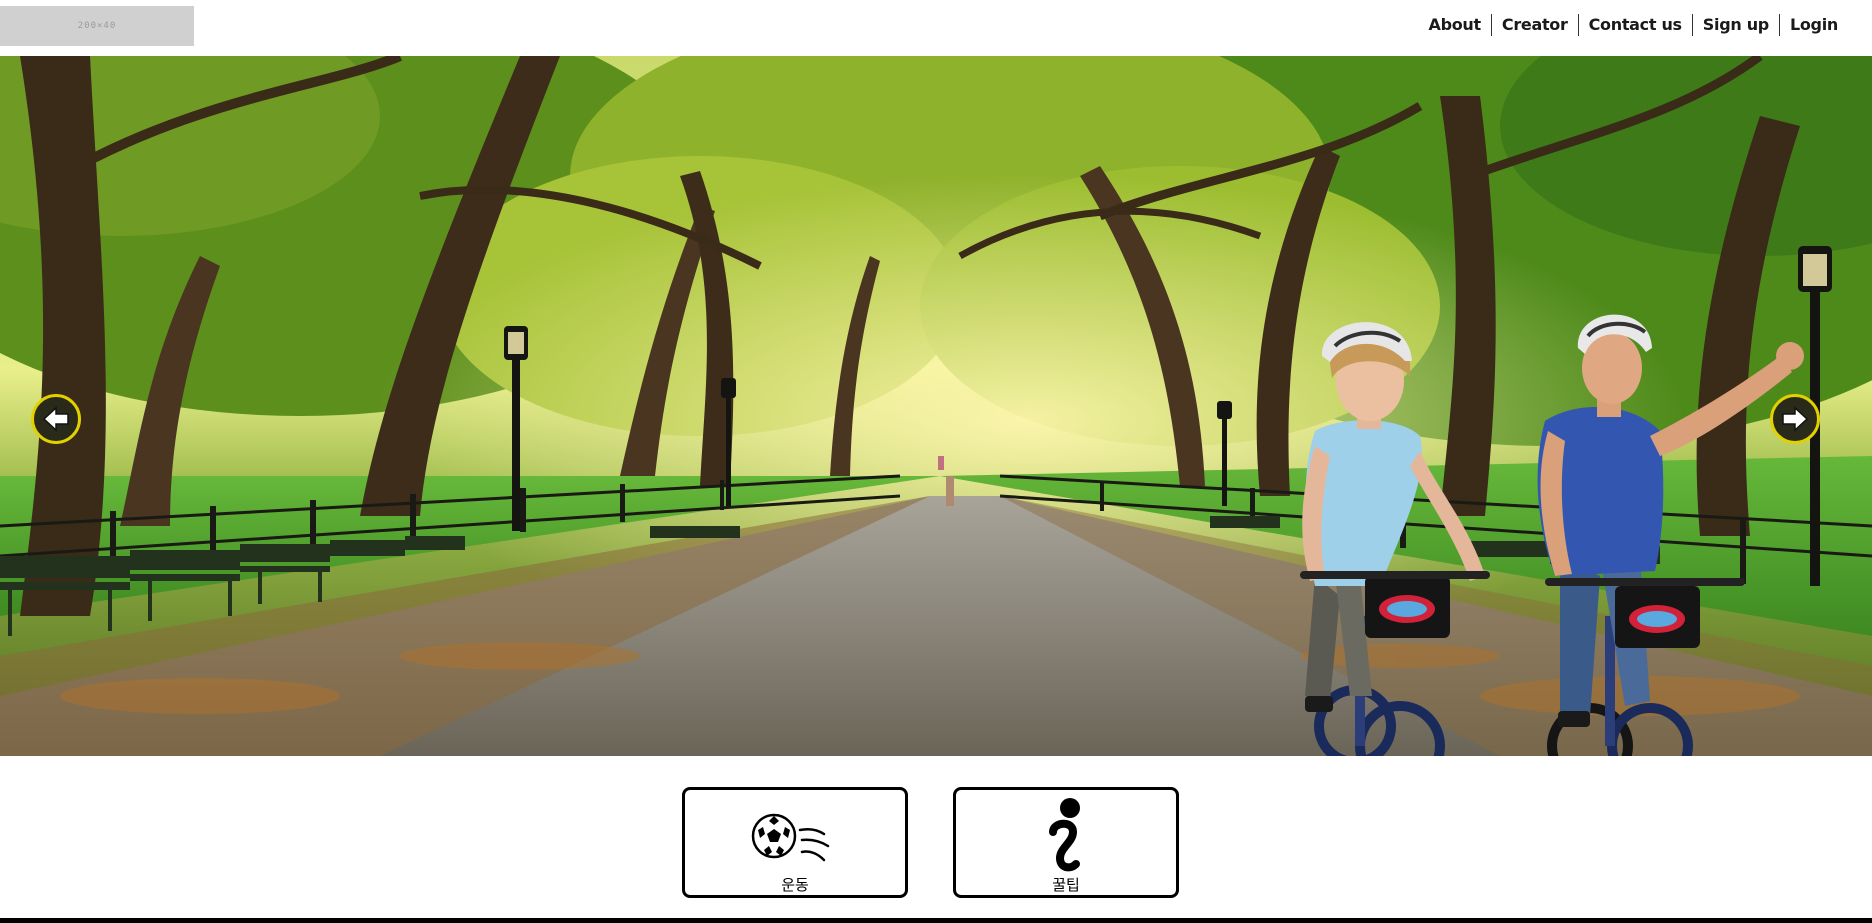 Image resolution: width=1872 pixels, height=923 pixels. I want to click on logo: 200×40, so click(97, 26).